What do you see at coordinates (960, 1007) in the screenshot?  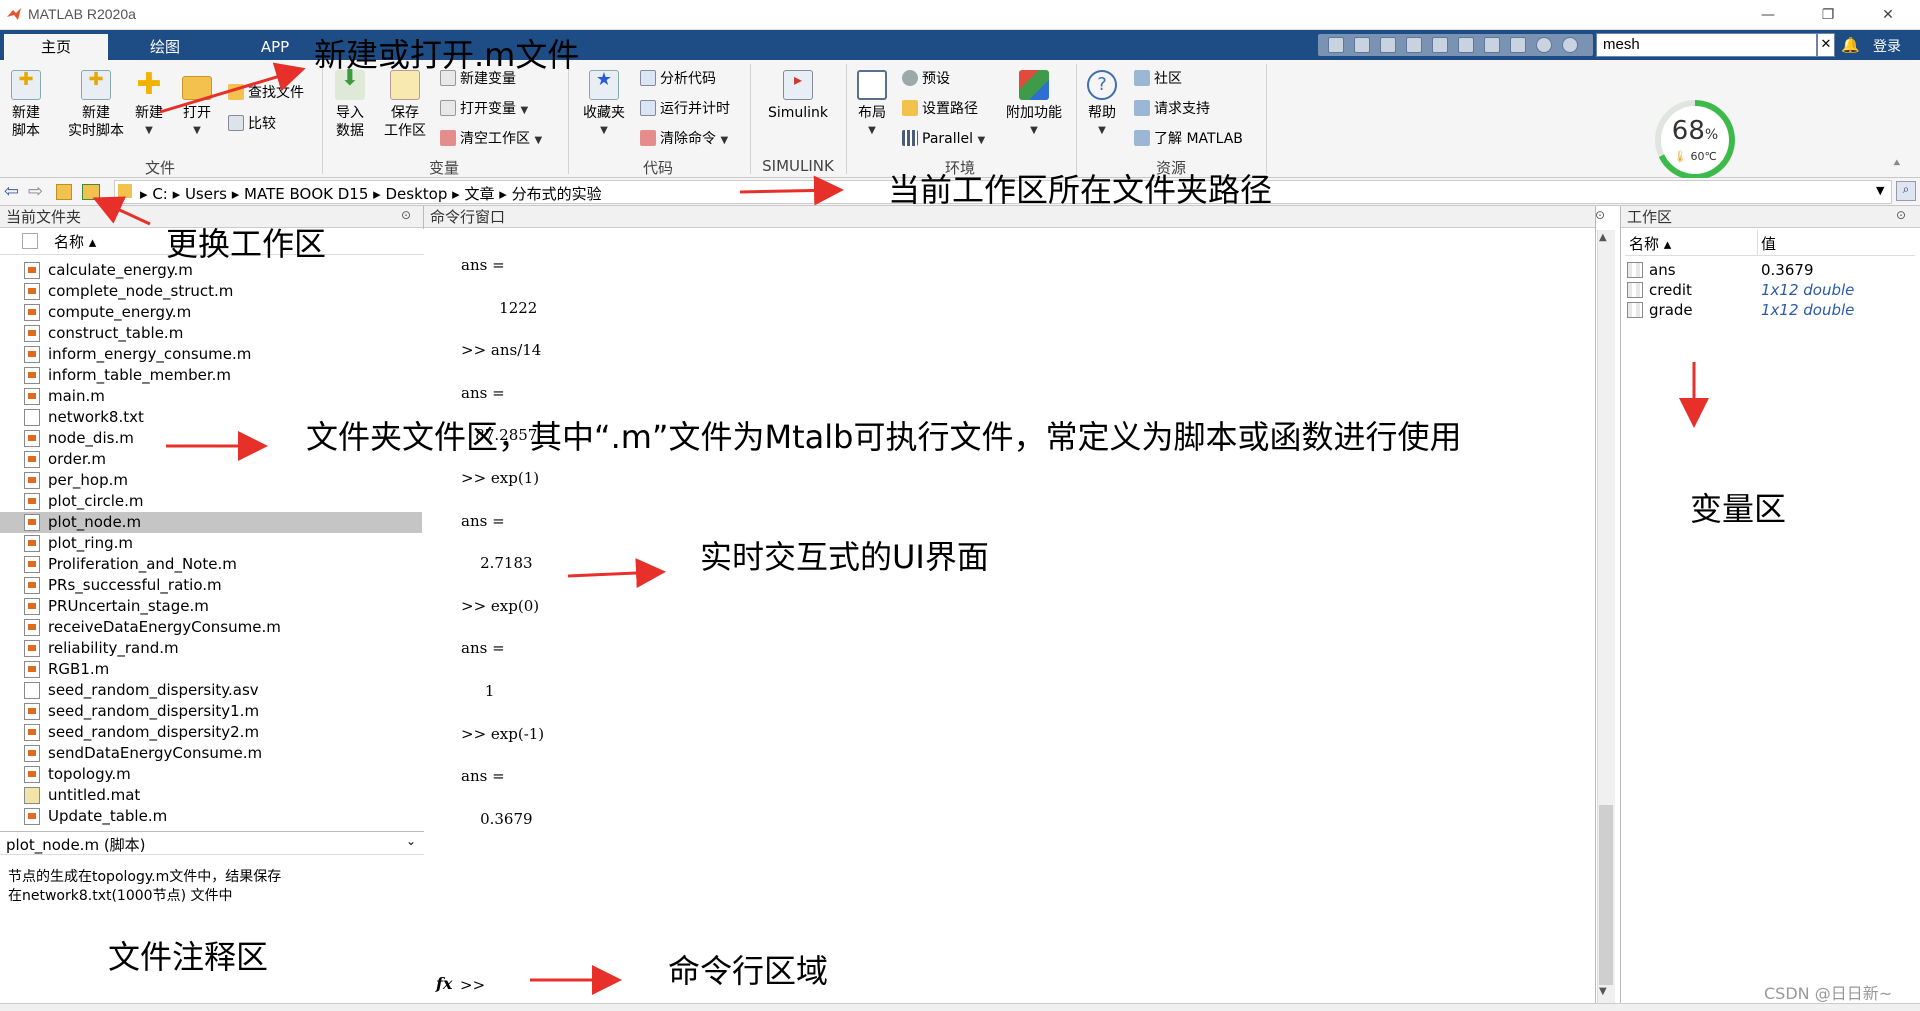 I see `status-bar` at bounding box center [960, 1007].